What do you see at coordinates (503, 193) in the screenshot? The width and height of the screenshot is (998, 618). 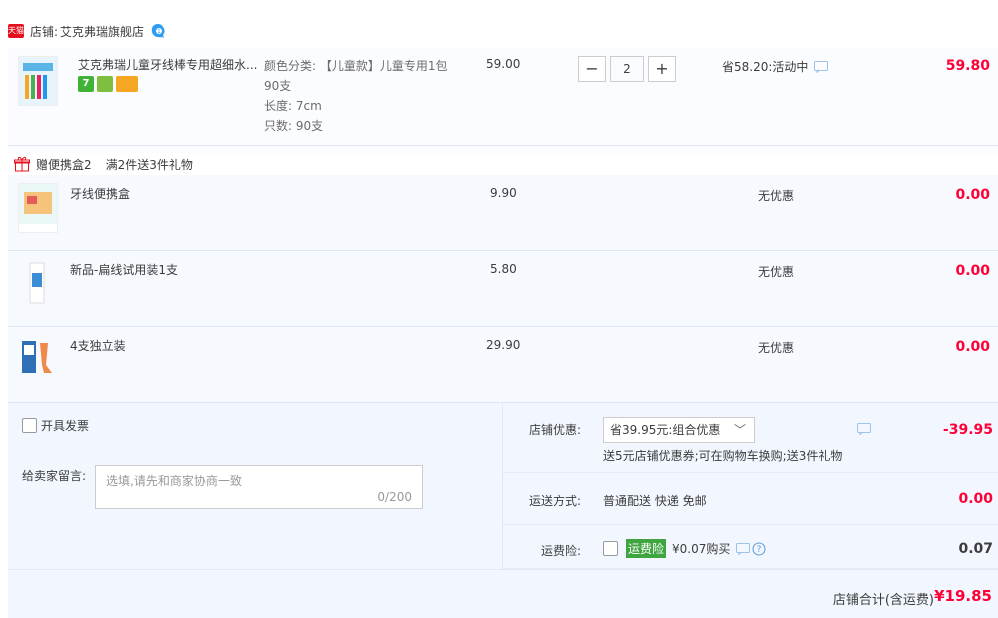 I see `gift-price: 9.90` at bounding box center [503, 193].